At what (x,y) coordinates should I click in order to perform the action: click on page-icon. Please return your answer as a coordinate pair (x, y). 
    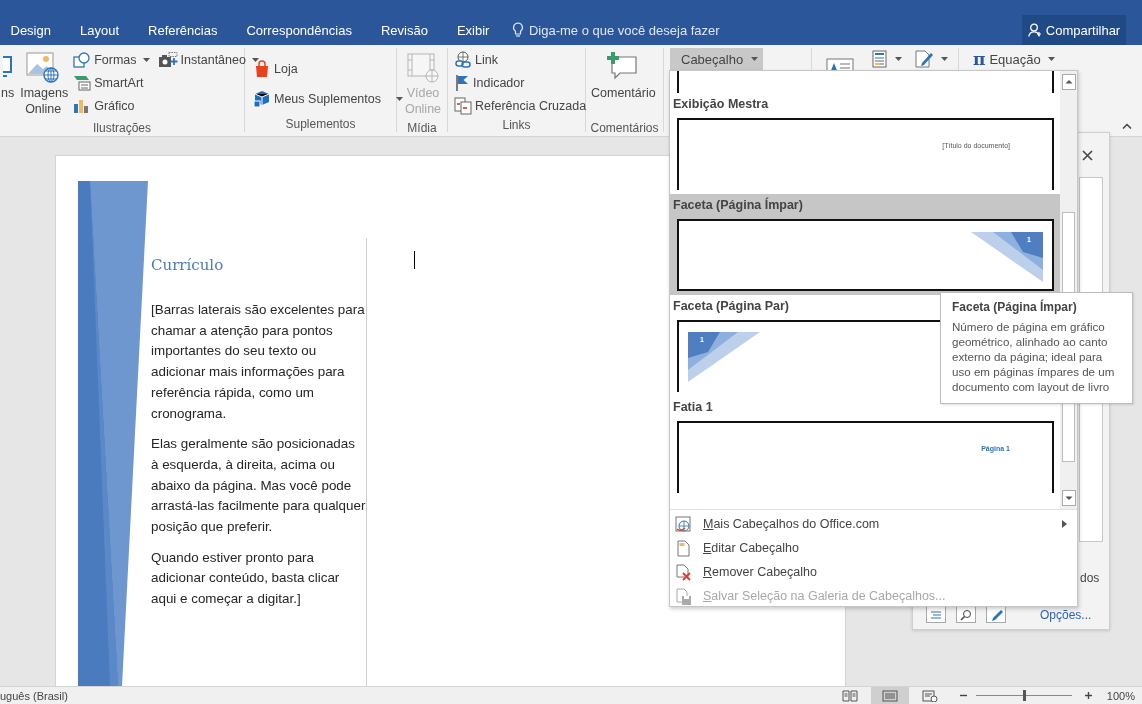
    Looking at the image, I should click on (683, 548).